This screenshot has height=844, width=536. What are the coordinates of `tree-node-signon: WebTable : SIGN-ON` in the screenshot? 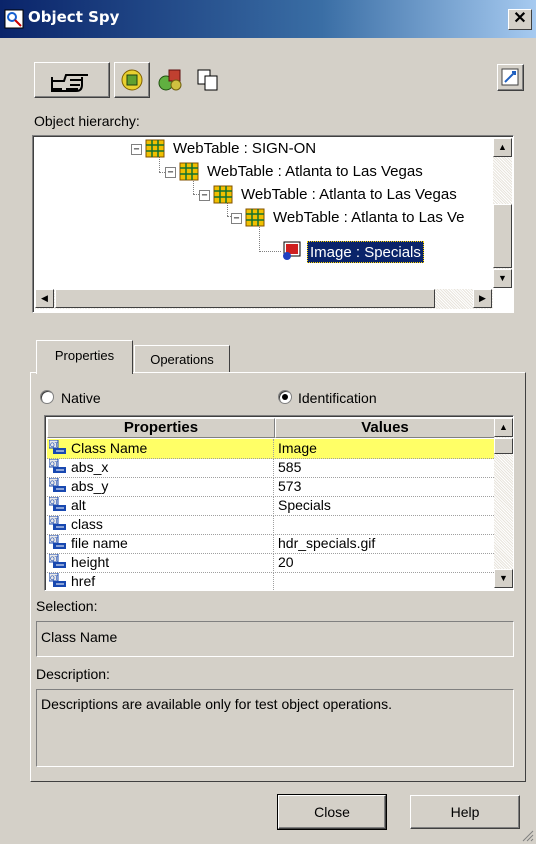 It's located at (244, 149).